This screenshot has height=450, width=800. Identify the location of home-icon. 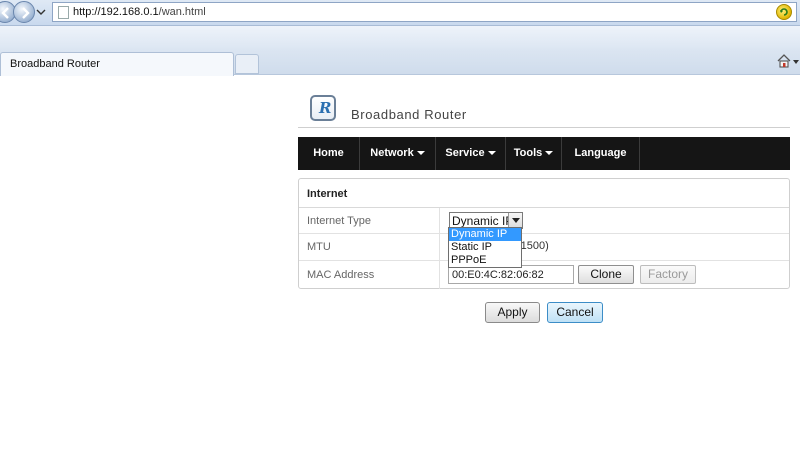
(784, 61).